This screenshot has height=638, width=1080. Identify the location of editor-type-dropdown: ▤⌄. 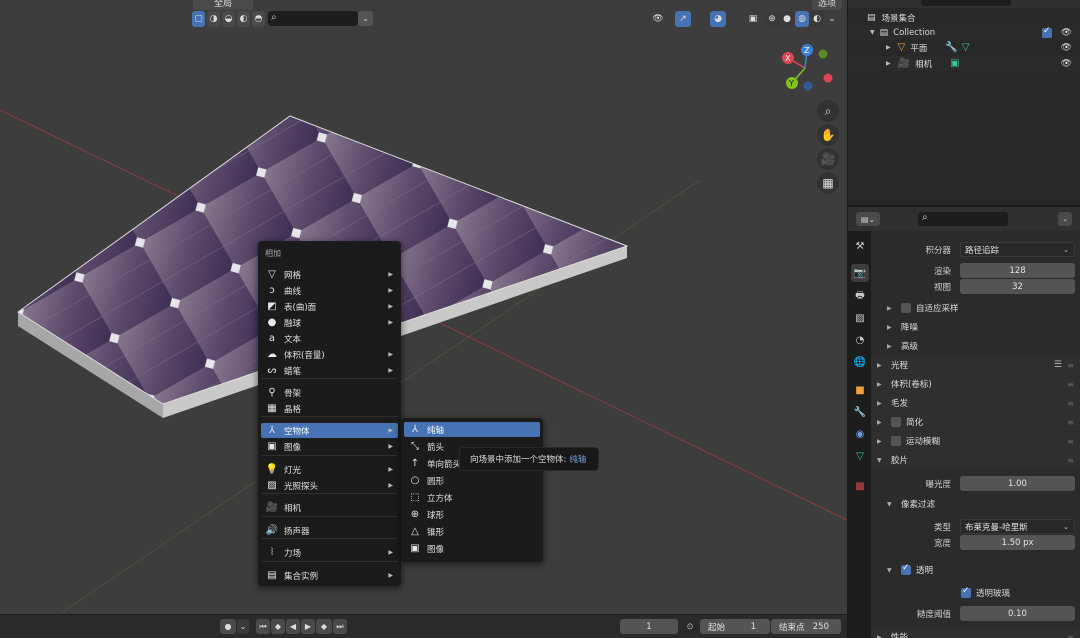
(868, 219).